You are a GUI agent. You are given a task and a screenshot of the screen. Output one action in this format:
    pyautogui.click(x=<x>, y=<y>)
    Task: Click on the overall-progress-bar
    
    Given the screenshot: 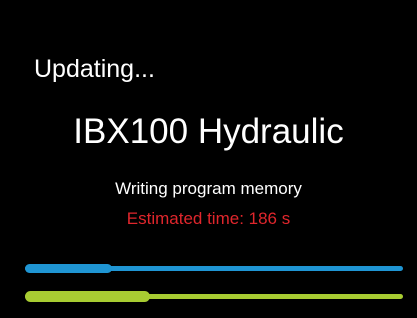 What is the action you would take?
    pyautogui.click(x=214, y=296)
    